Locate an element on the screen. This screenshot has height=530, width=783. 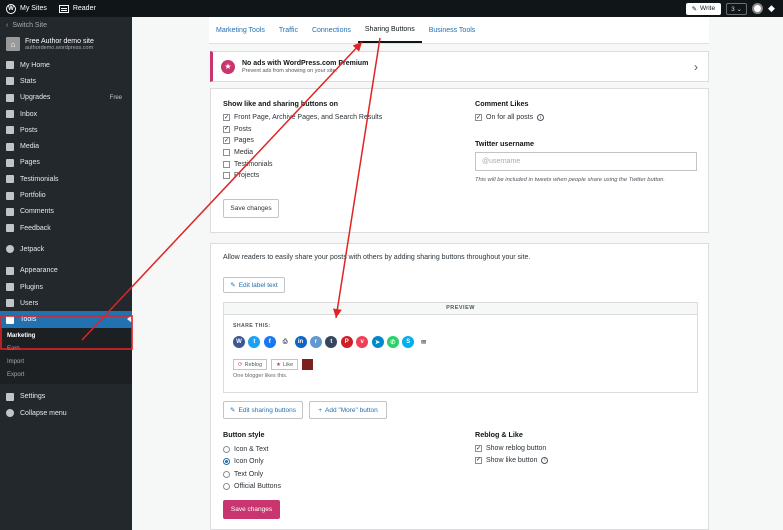
show-on-option-row: ✓ Pages is located at coordinates (302, 141).